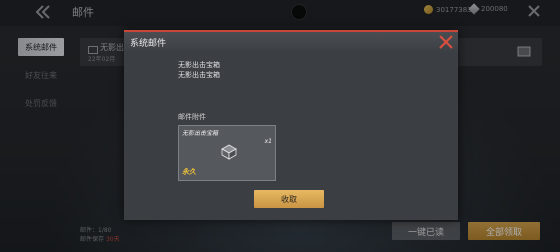  What do you see at coordinates (446, 42) in the screenshot?
I see `close-icon` at bounding box center [446, 42].